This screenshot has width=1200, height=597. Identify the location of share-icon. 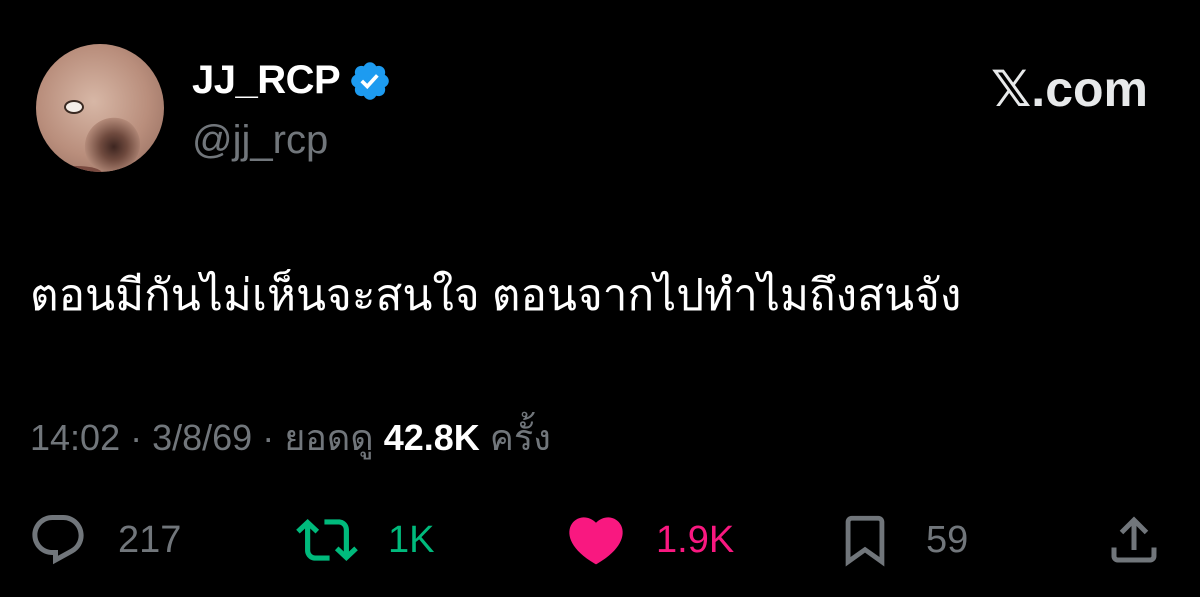
(1134, 539).